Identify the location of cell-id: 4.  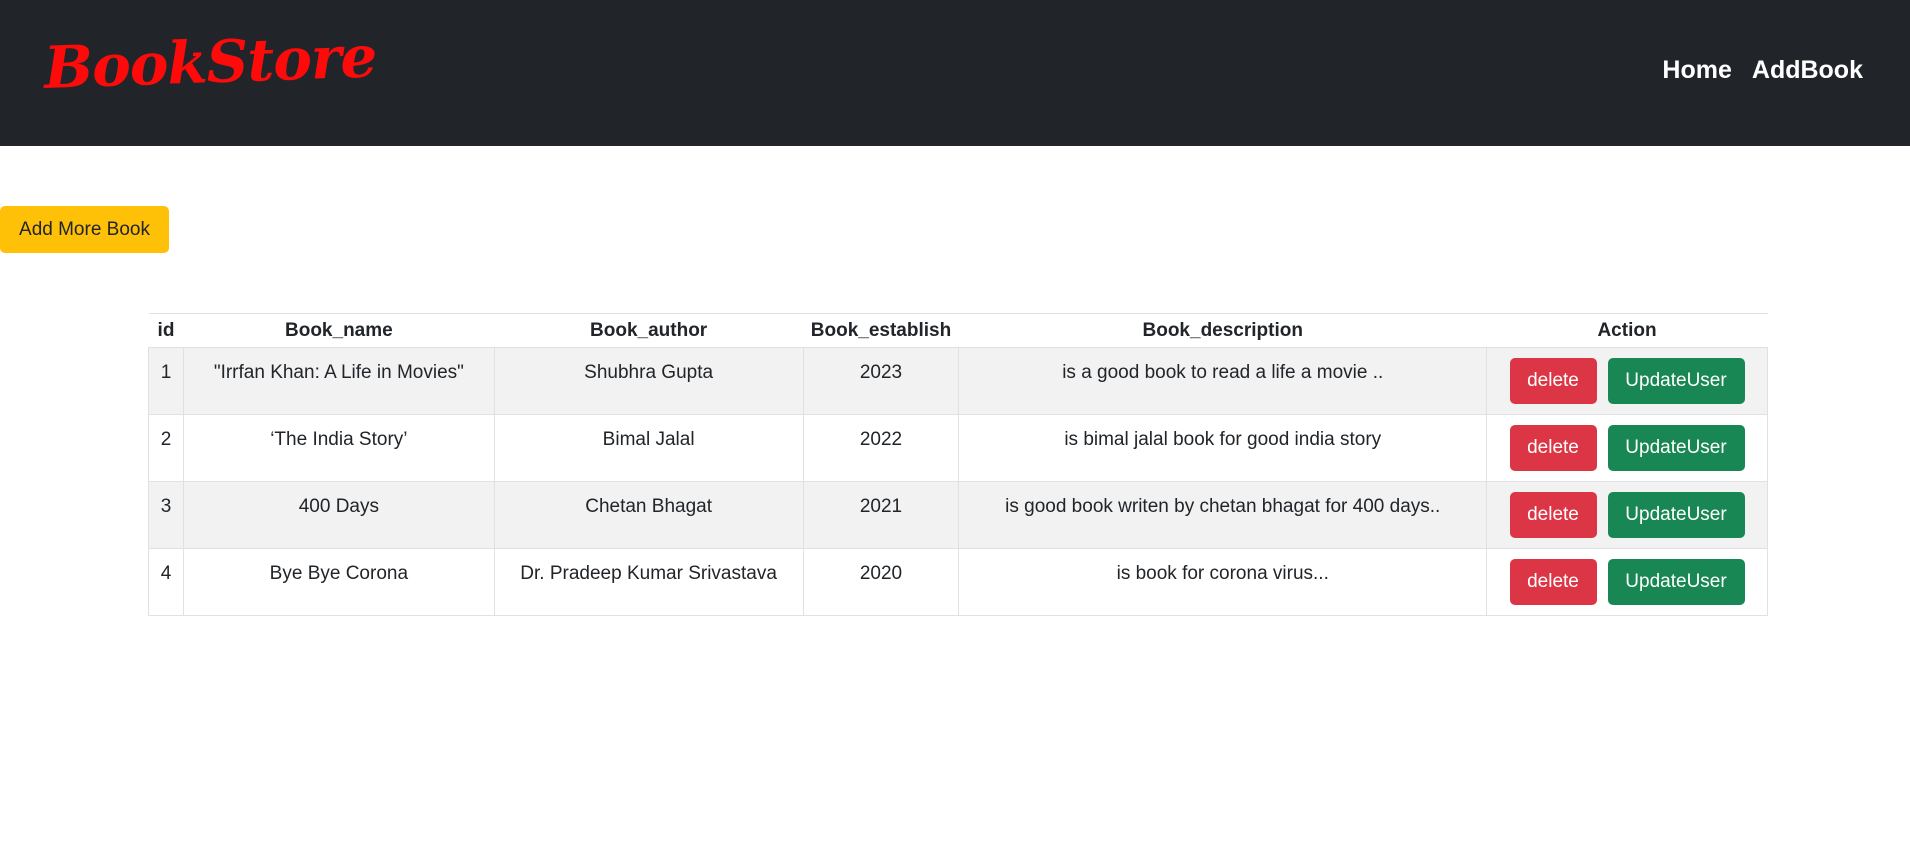
(166, 582).